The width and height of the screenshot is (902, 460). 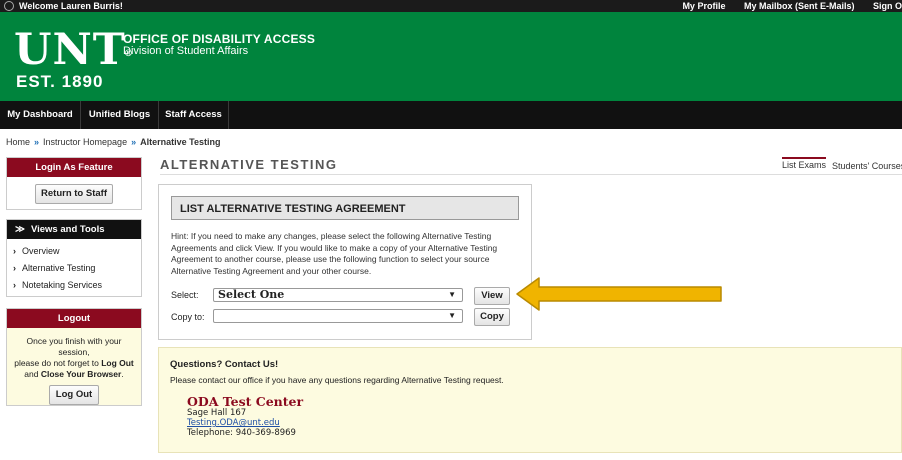 What do you see at coordinates (122, 374) in the screenshot?
I see `logout-text-c-end: .` at bounding box center [122, 374].